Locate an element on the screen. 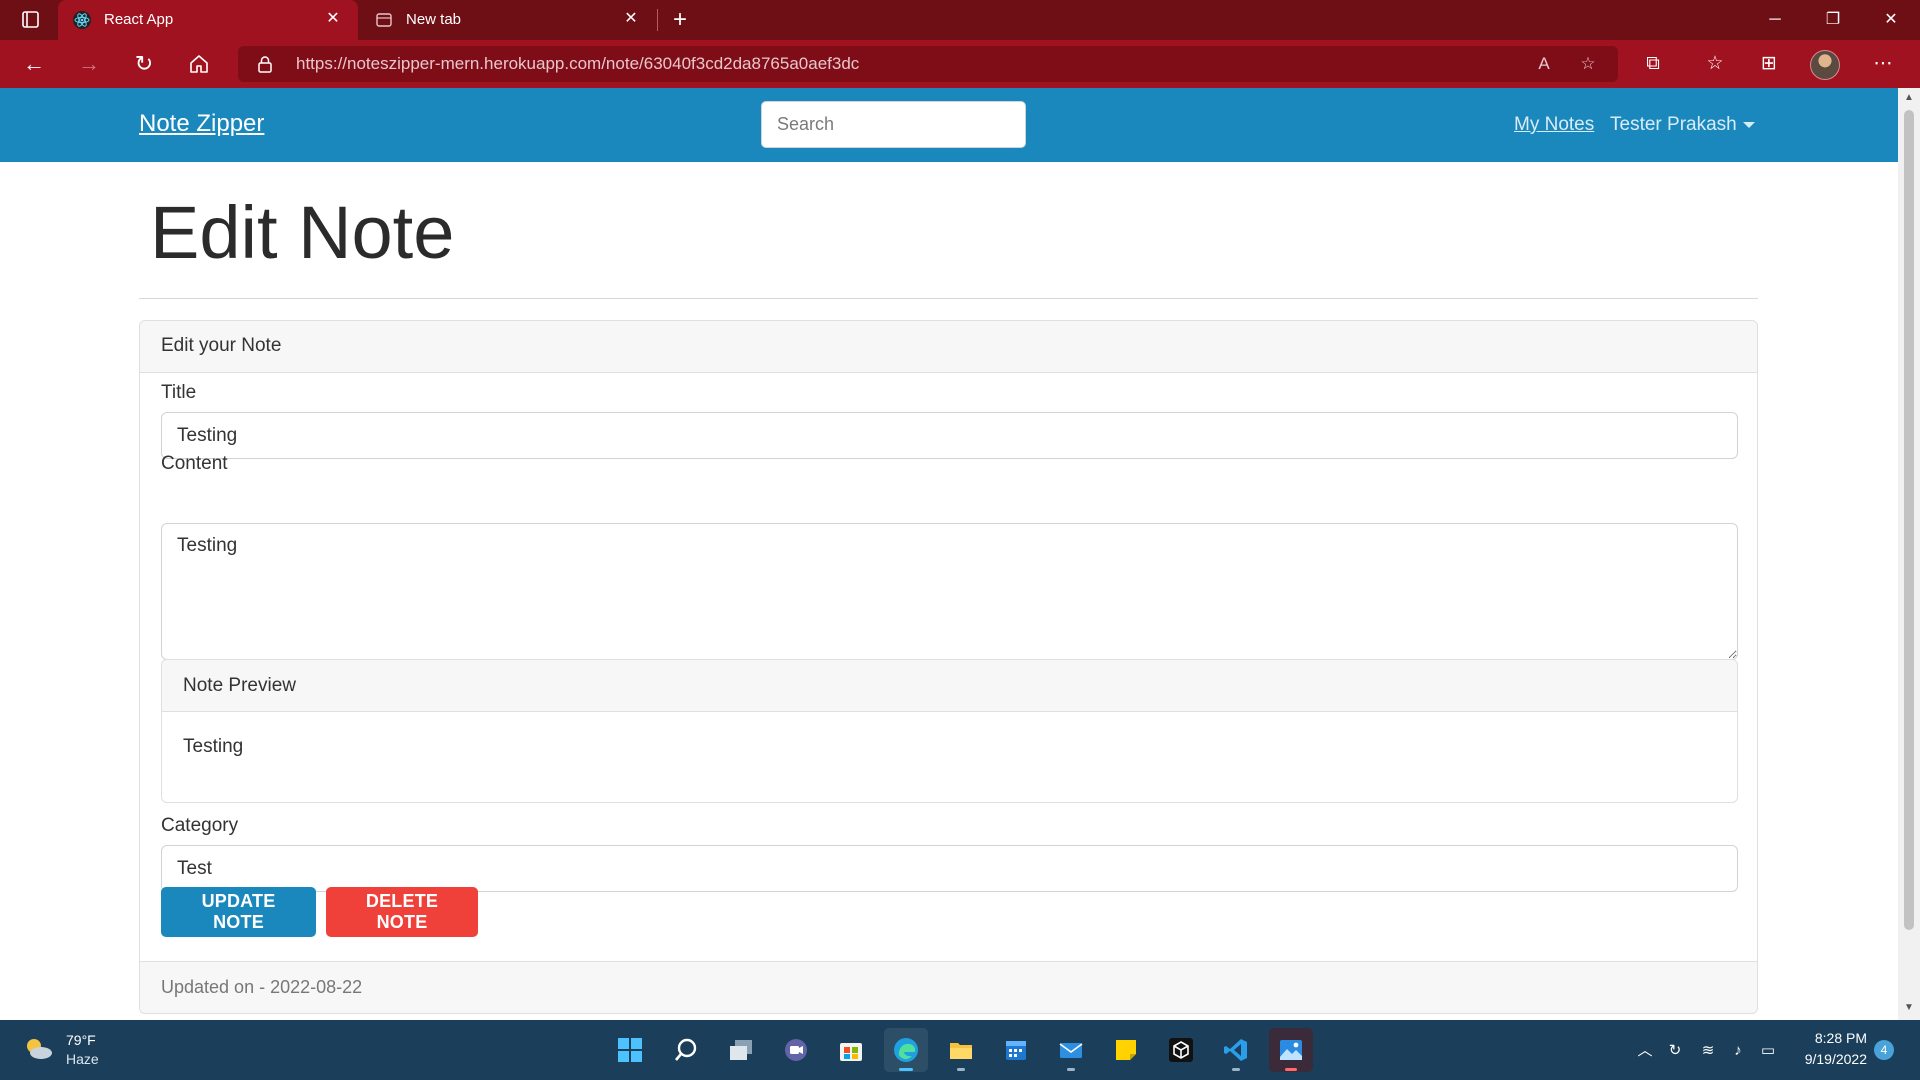 The image size is (1920, 1080). start-icon is located at coordinates (630, 1050).